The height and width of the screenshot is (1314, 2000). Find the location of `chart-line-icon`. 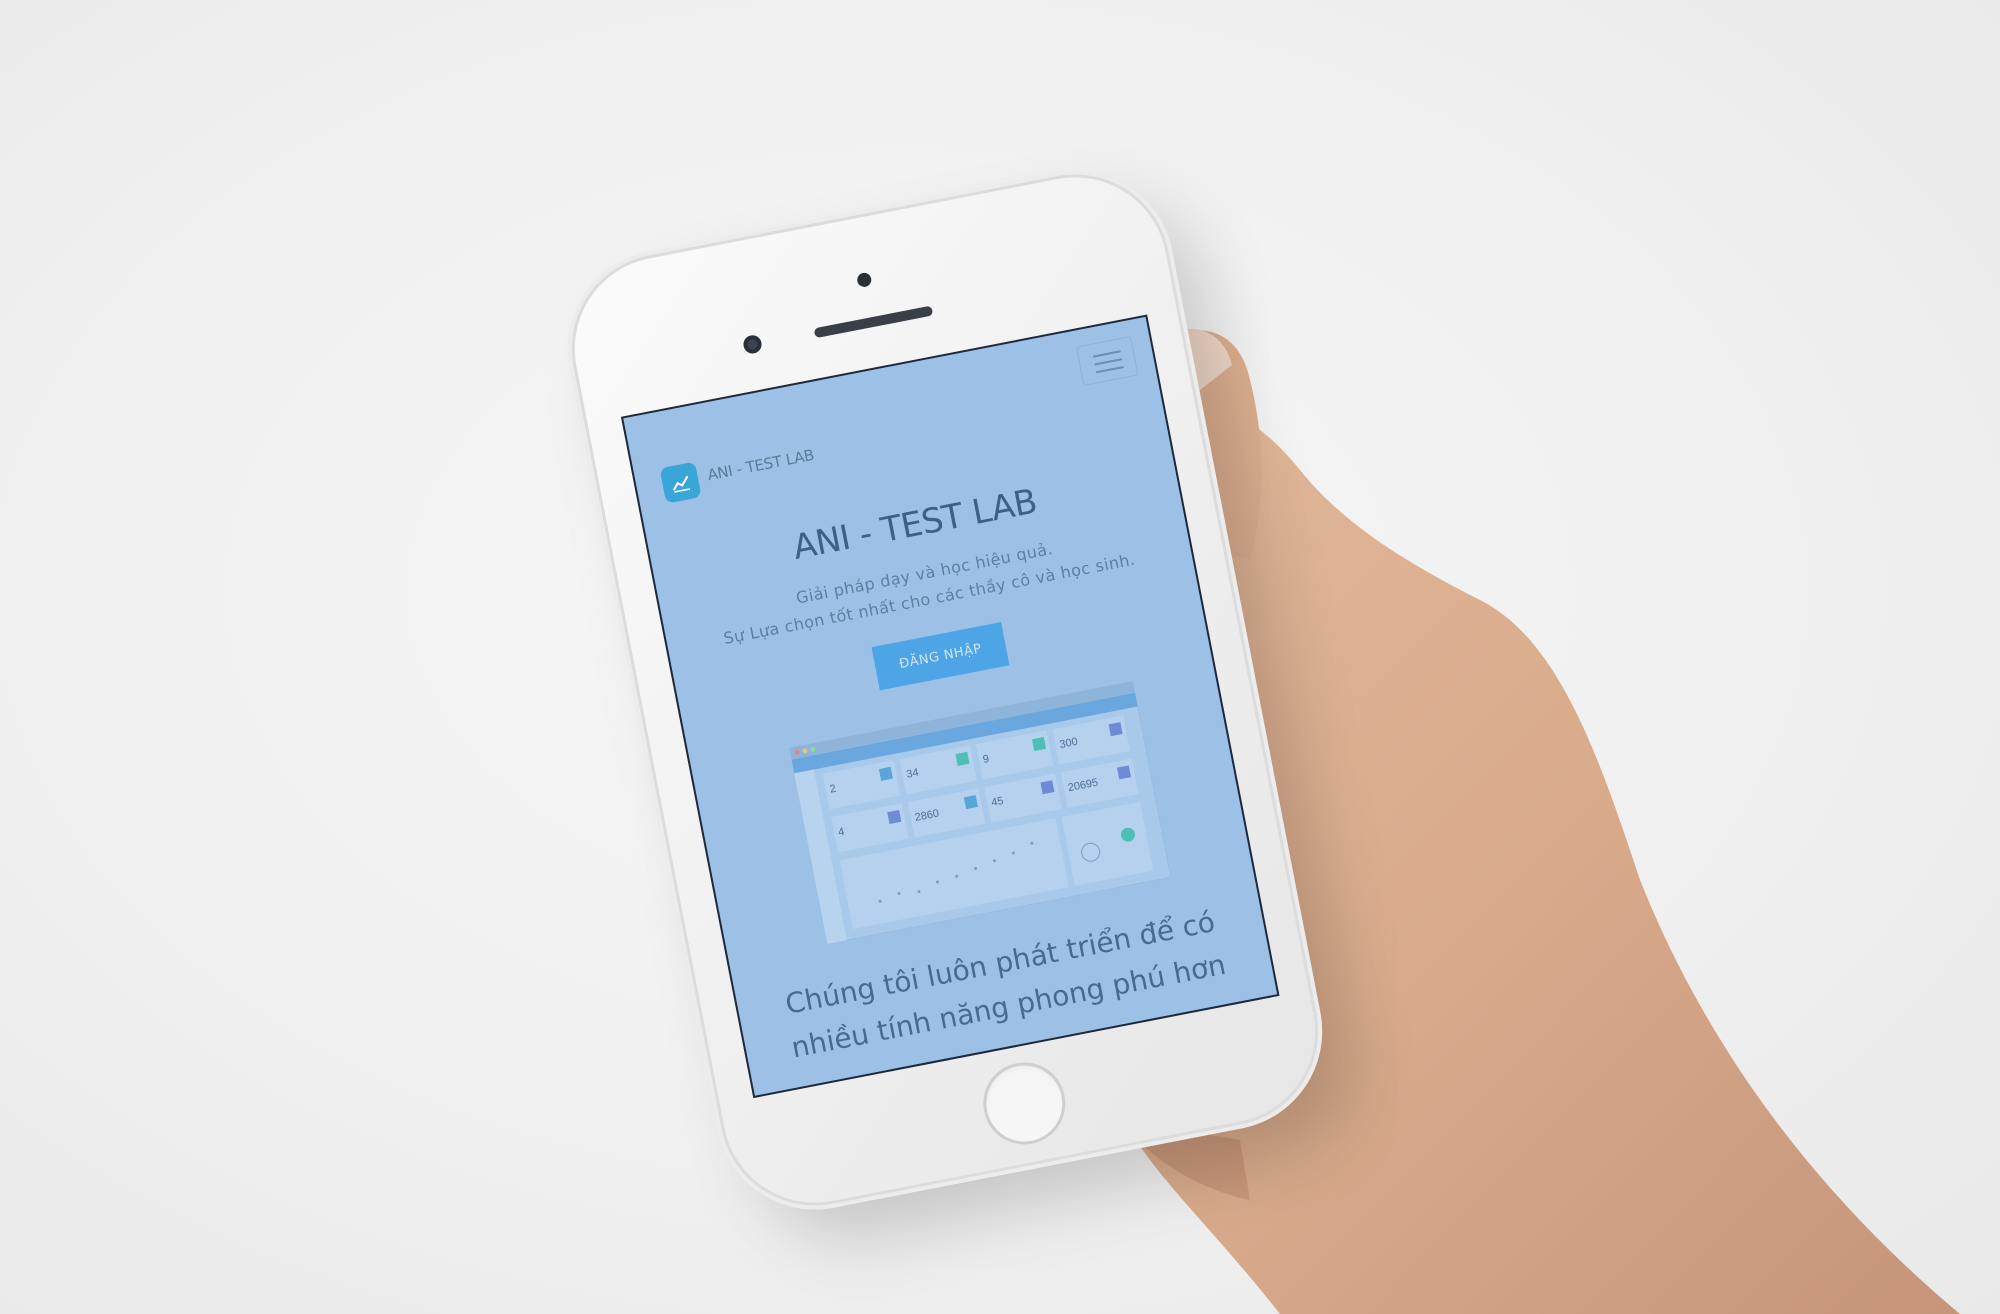

chart-line-icon is located at coordinates (681, 484).